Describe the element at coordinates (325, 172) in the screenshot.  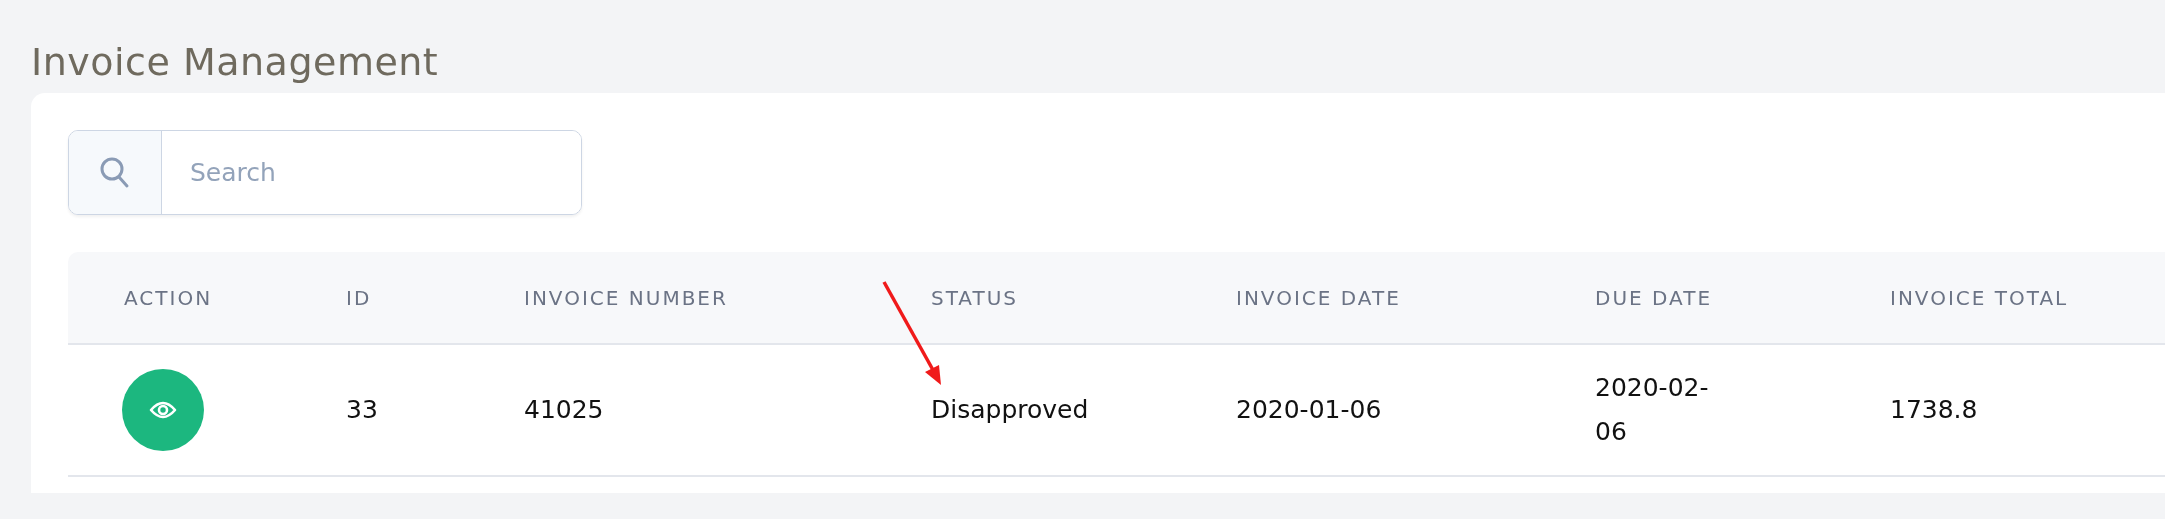
I see `search-field: Search` at that location.